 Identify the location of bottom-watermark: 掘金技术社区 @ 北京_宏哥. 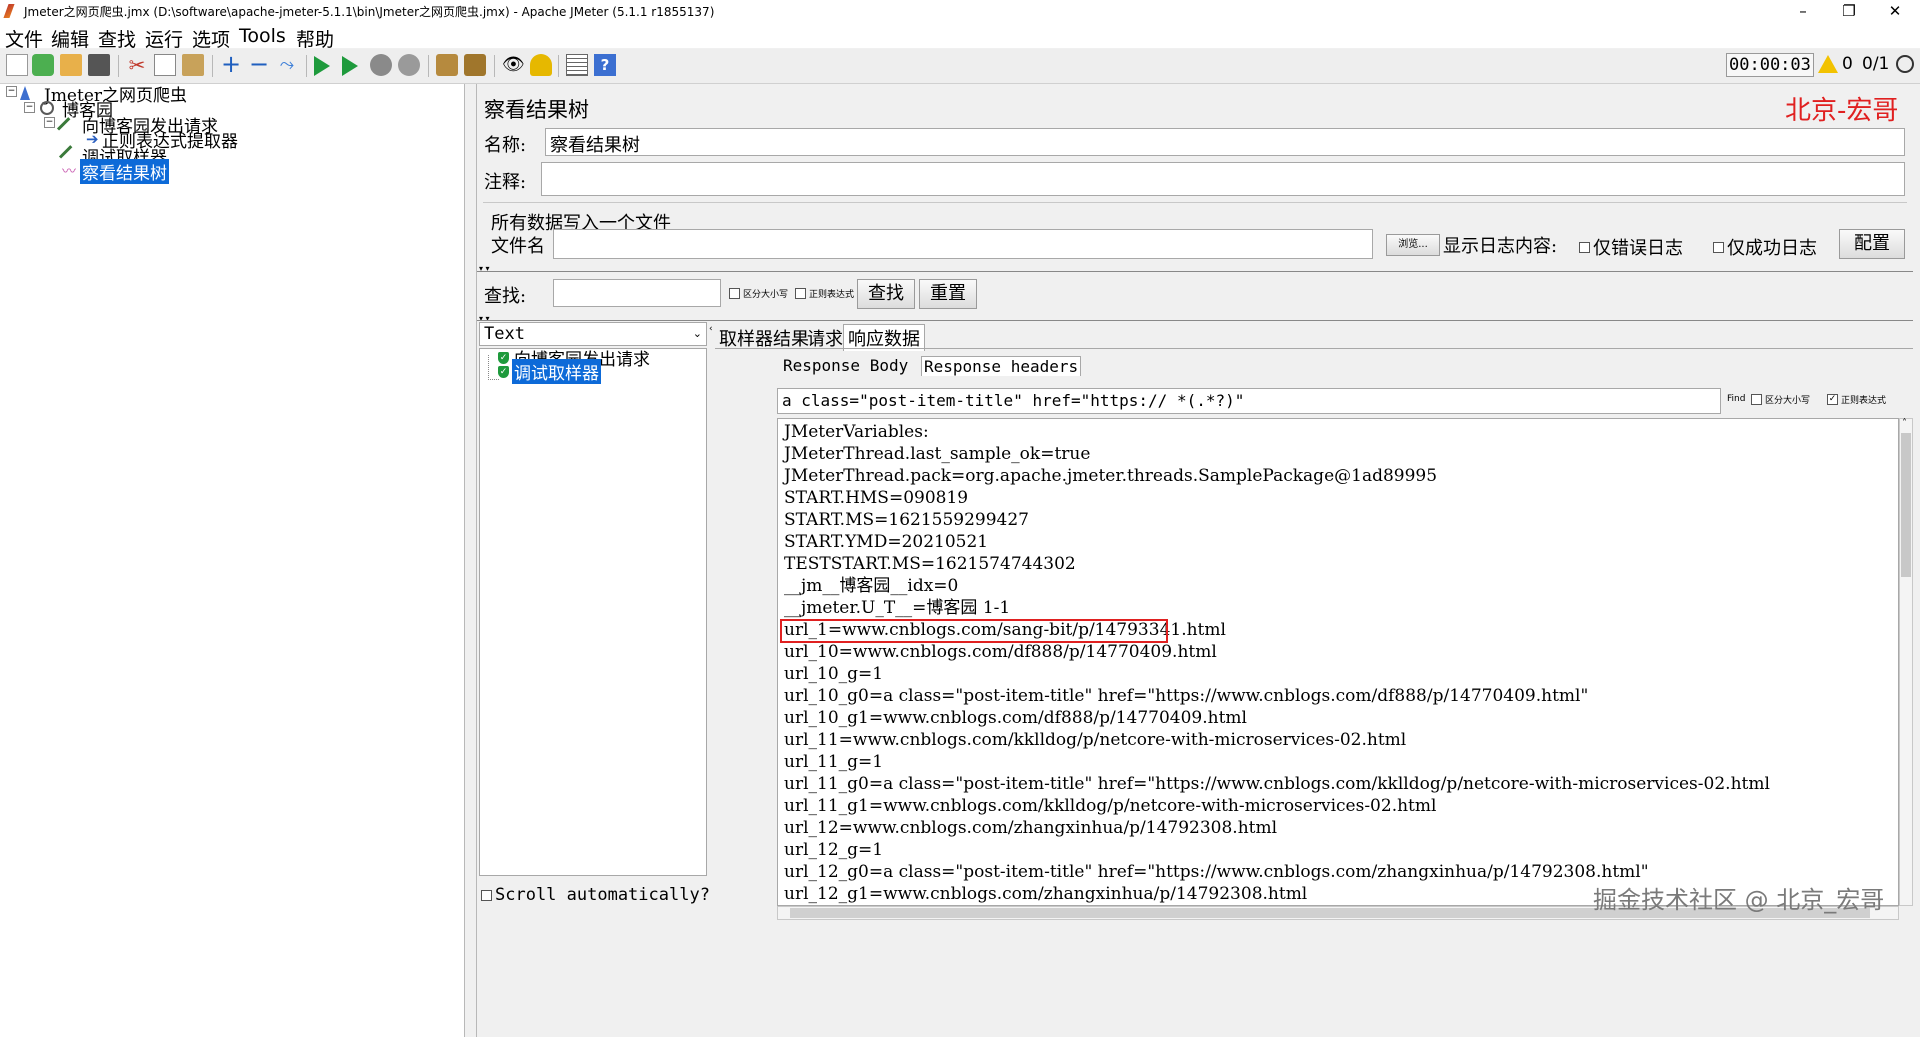
(1739, 900).